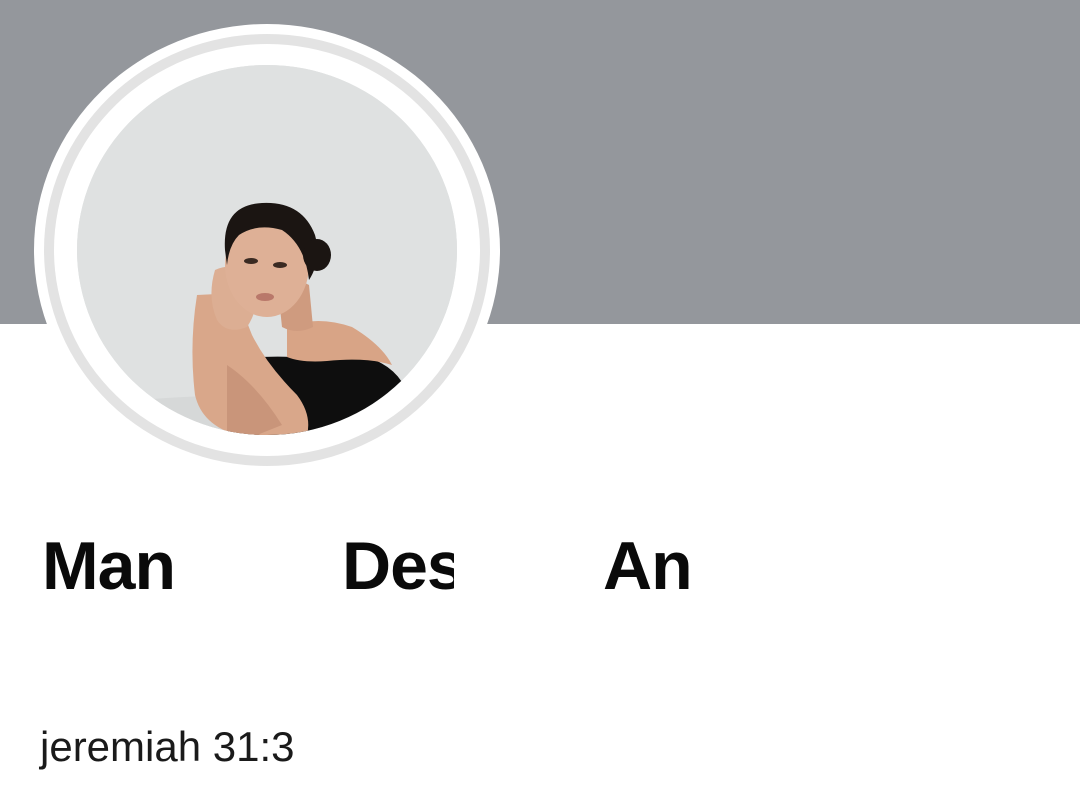 The height and width of the screenshot is (791, 1080). I want to click on profile-name: Man Des An, so click(392, 566).